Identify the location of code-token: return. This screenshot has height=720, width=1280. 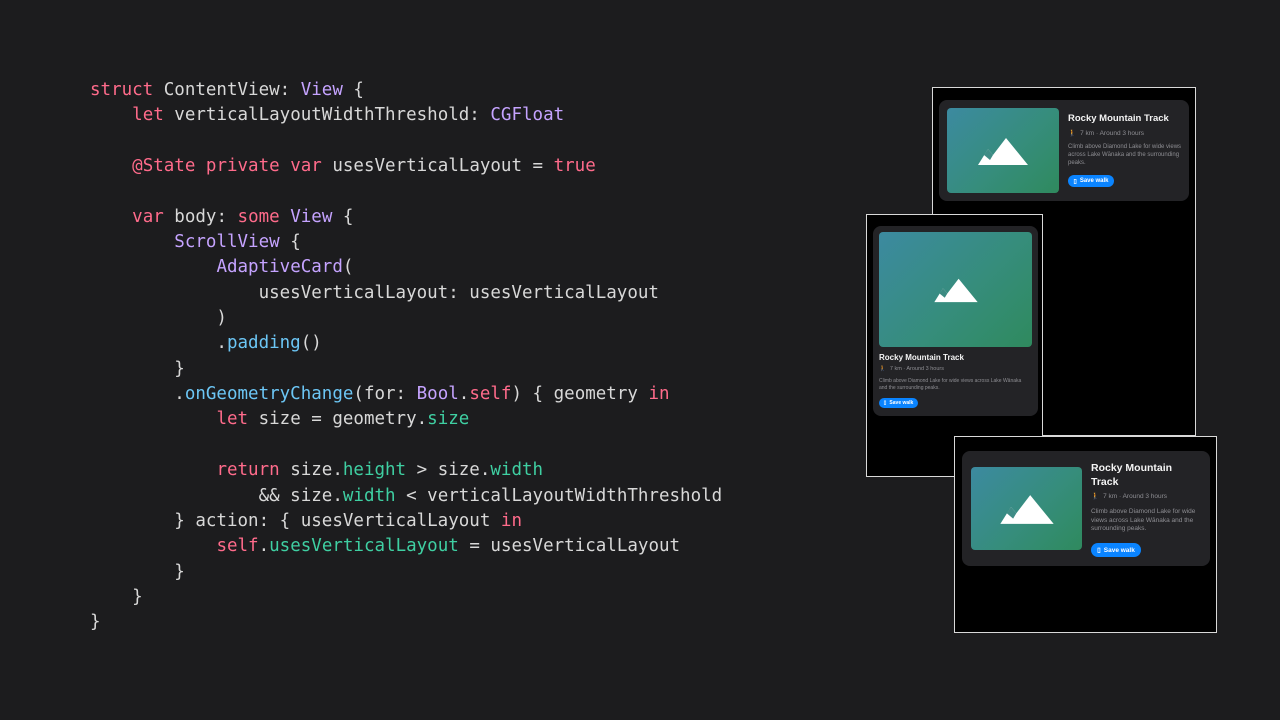
(248, 470).